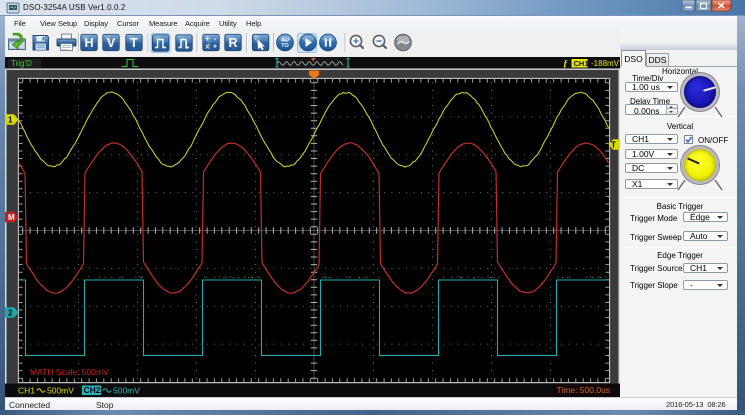 This screenshot has height=415, width=745. Describe the element at coordinates (111, 43) in the screenshot. I see `svg-text: V` at that location.